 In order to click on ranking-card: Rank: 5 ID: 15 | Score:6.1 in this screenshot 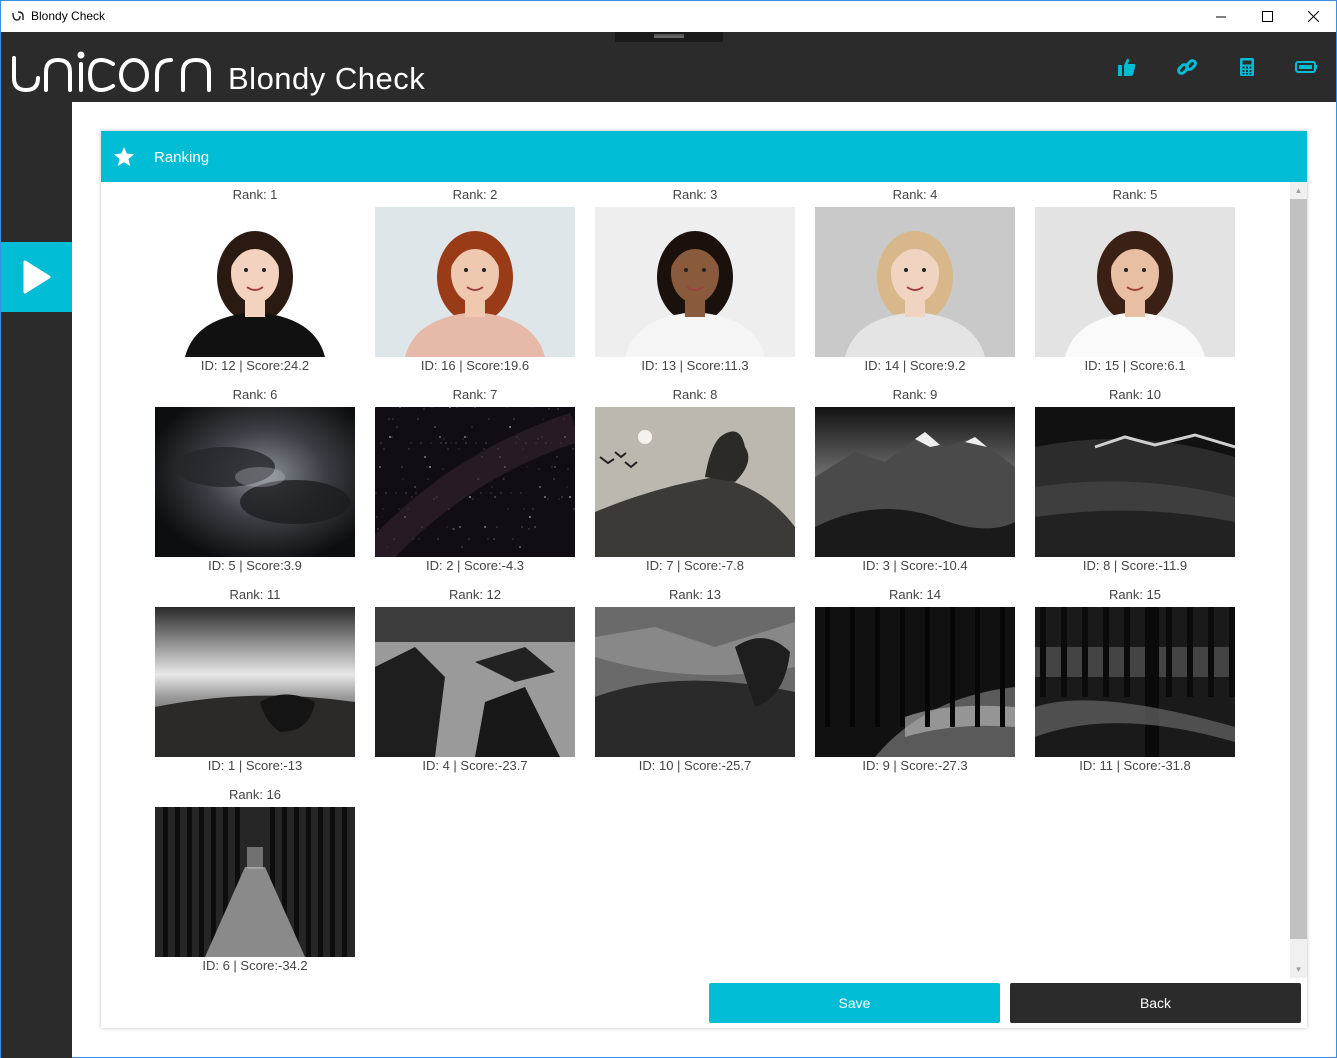, I will do `click(1135, 282)`.